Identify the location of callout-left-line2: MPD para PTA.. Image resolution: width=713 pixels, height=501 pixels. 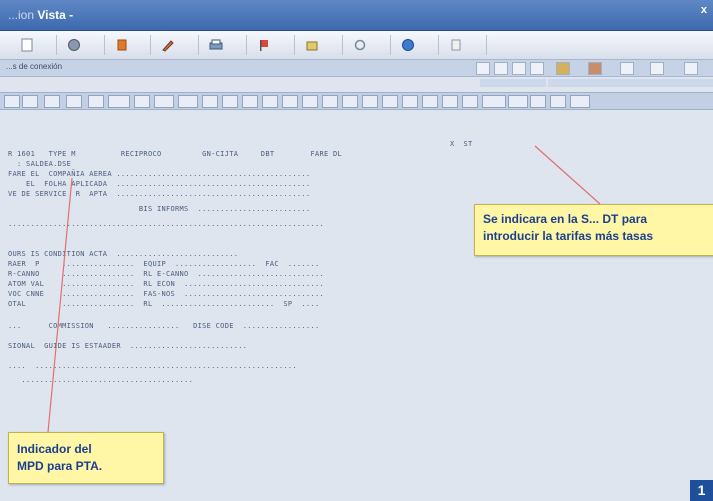
(60, 466).